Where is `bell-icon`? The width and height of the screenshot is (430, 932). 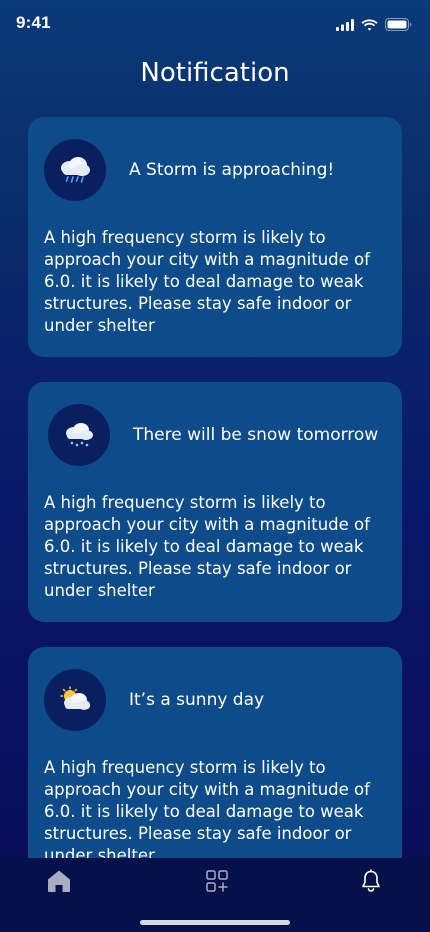 bell-icon is located at coordinates (371, 883).